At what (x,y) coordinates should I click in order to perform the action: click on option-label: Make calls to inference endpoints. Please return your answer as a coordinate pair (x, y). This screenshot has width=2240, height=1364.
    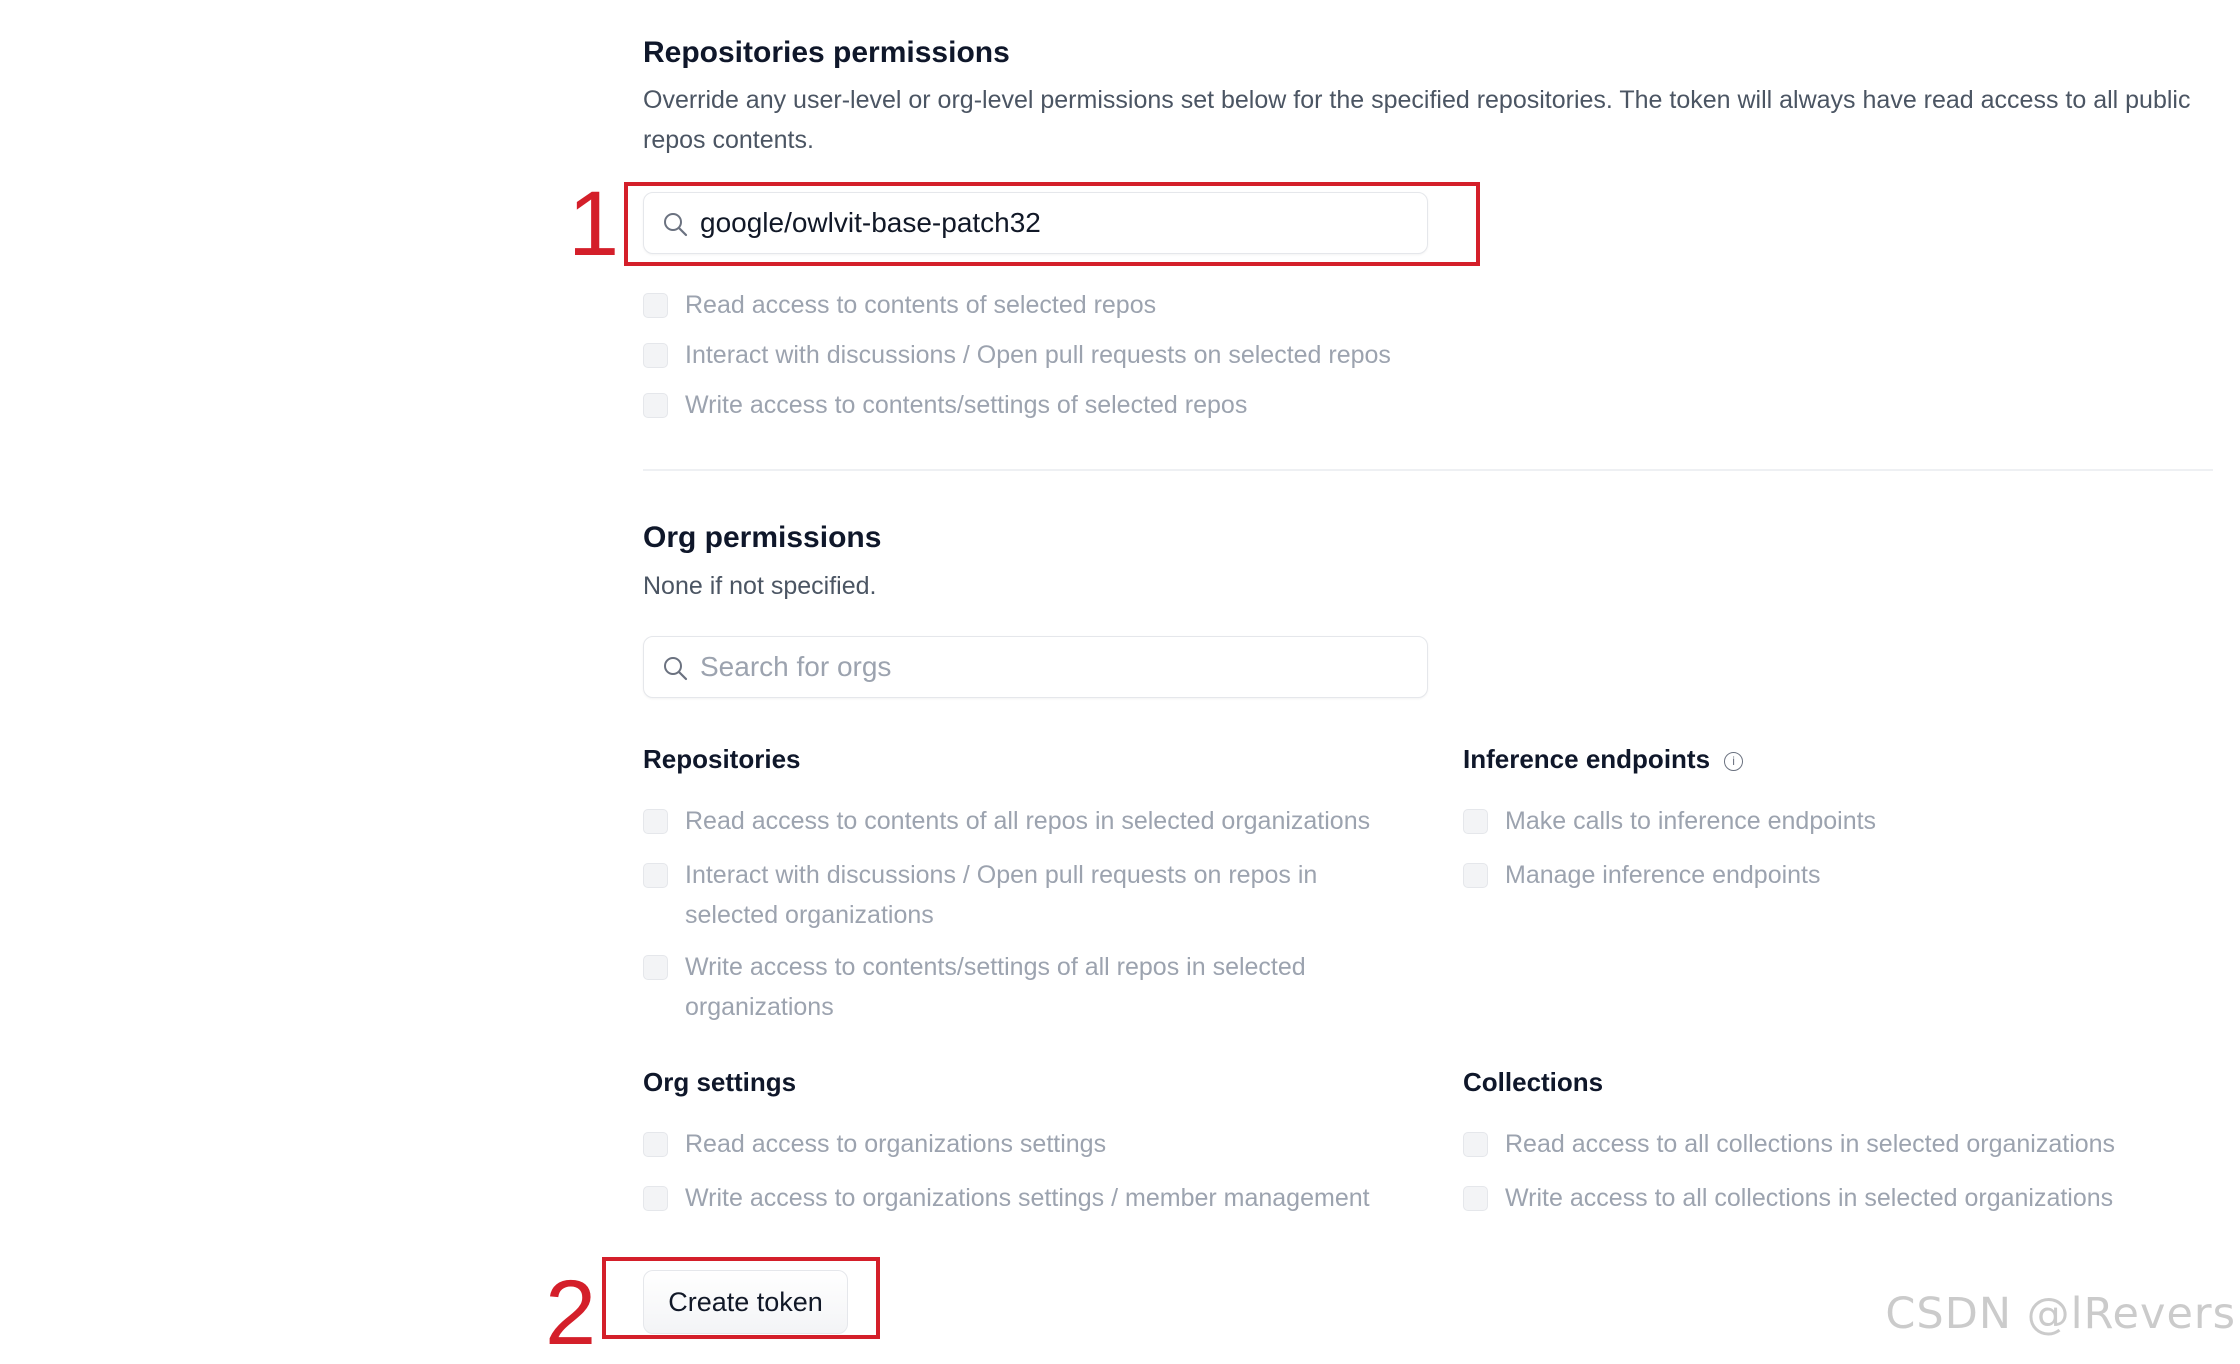
    Looking at the image, I should click on (1691, 821).